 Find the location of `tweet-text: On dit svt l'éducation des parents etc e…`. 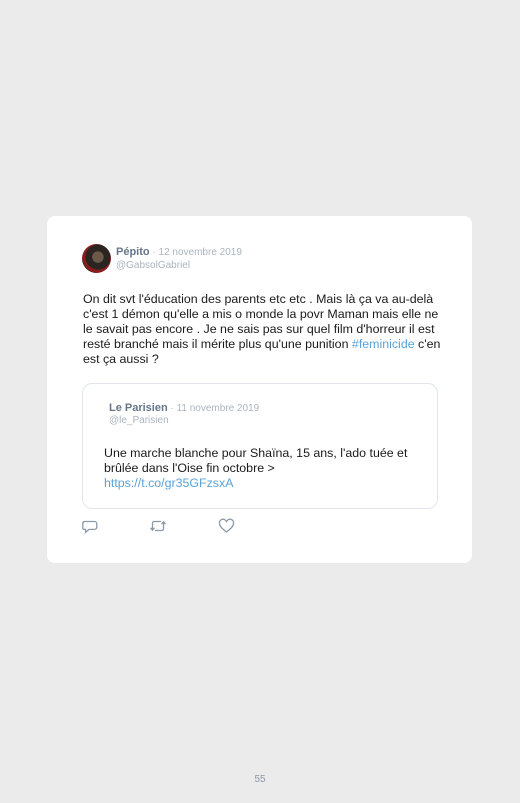

tweet-text: On dit svt l'éducation des parents etc e… is located at coordinates (263, 329).